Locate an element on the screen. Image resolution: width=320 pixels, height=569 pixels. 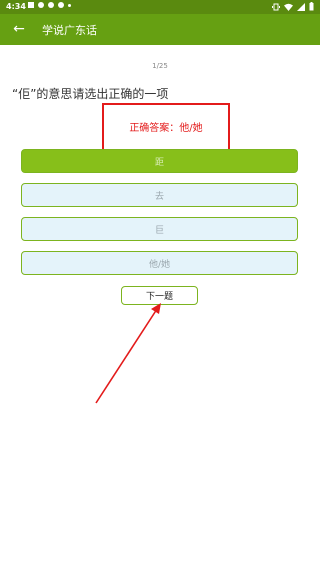
correct-answer-highlight: 正确答案：他/她 is located at coordinates (166, 127).